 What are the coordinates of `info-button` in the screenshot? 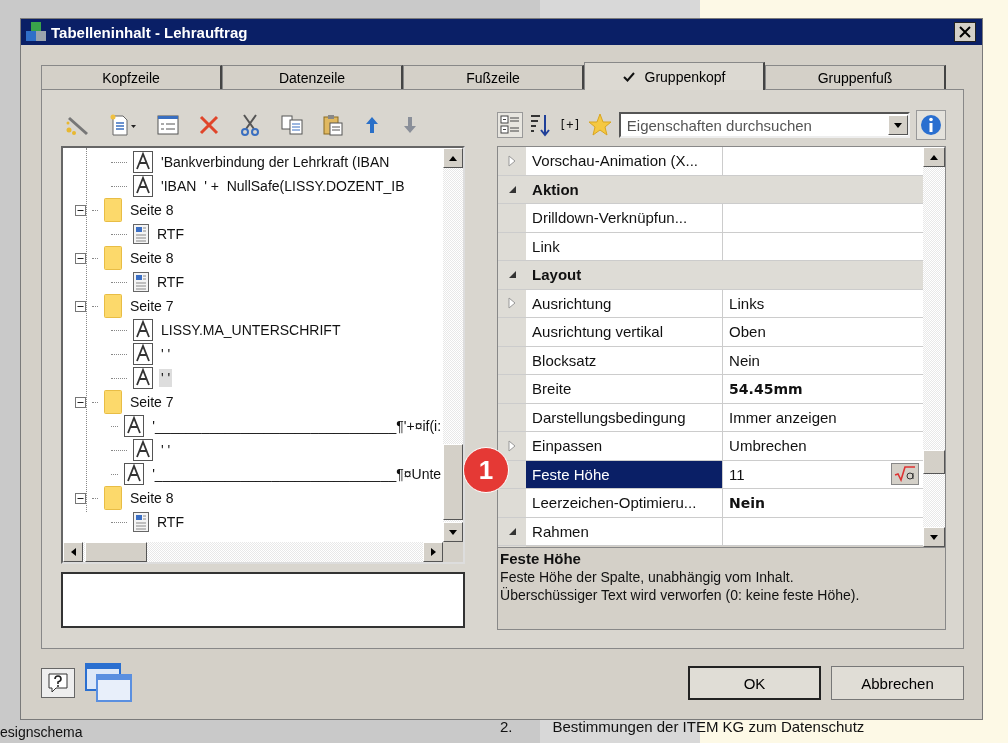 It's located at (931, 125).